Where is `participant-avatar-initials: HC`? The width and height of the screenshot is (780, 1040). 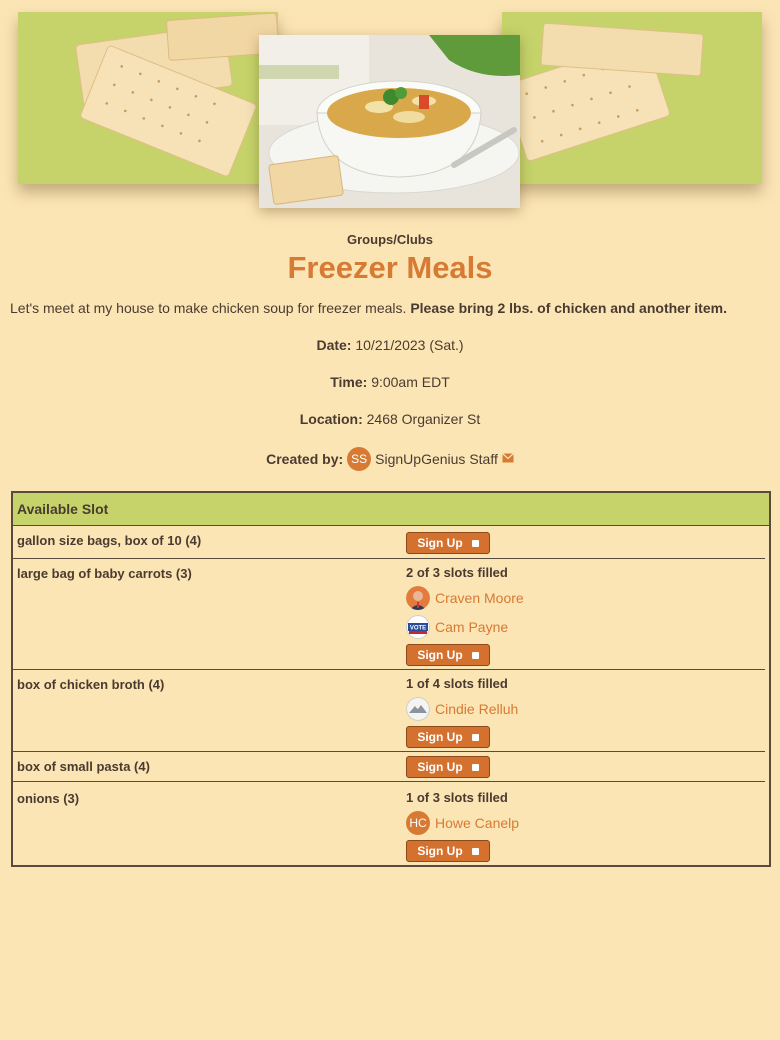
participant-avatar-initials: HC is located at coordinates (418, 823).